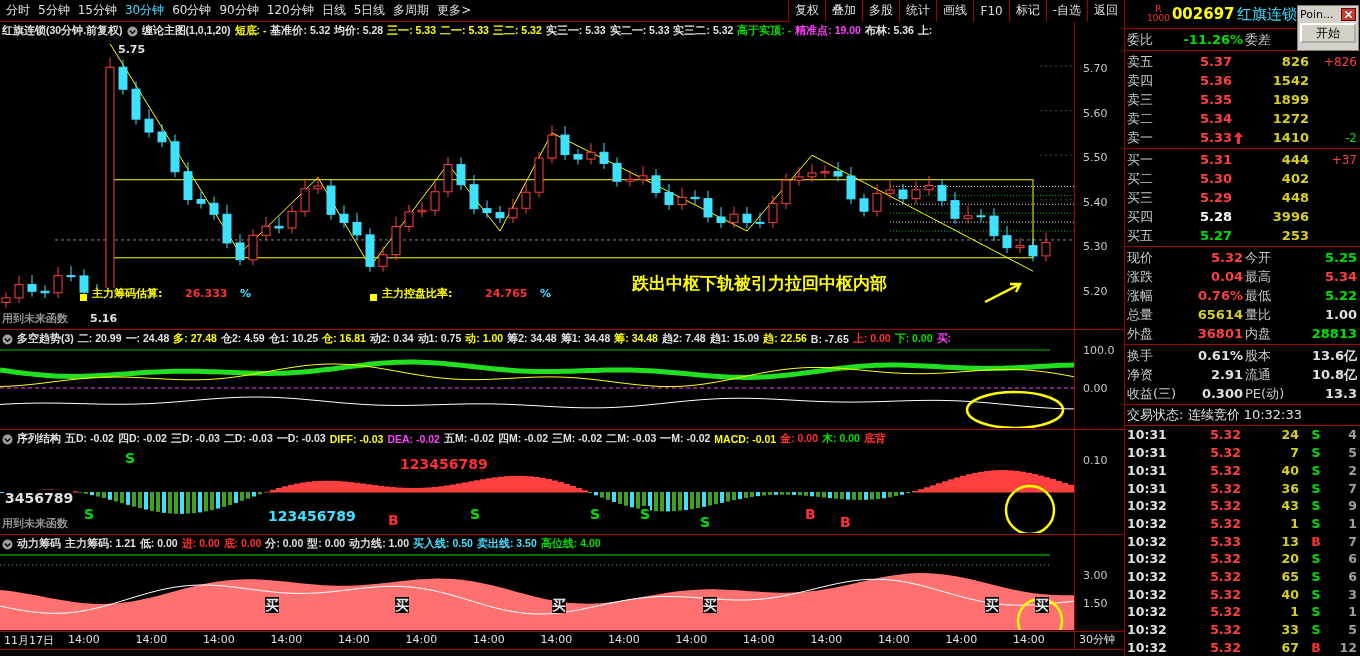  I want to click on order-price: 5.35, so click(1215, 100).